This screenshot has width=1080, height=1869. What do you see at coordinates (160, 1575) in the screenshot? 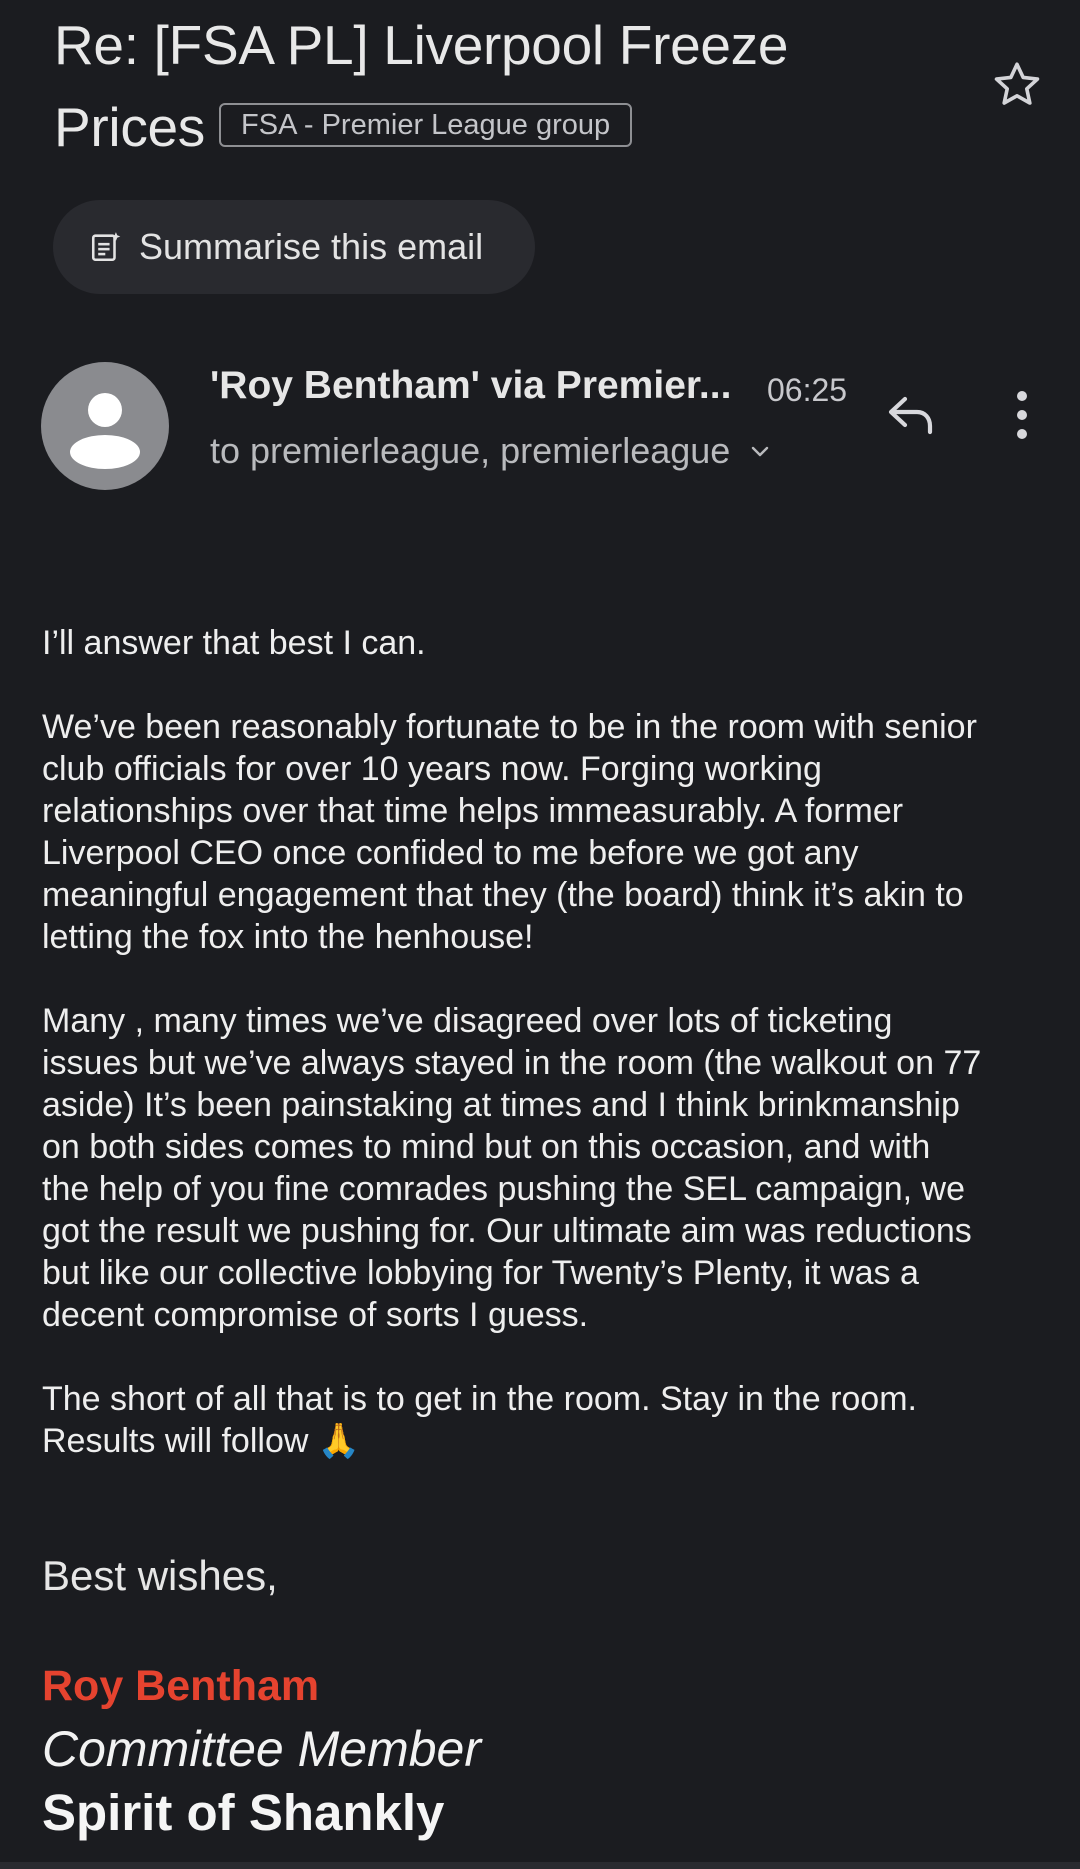
I see `signoff: Best wishes,` at bounding box center [160, 1575].